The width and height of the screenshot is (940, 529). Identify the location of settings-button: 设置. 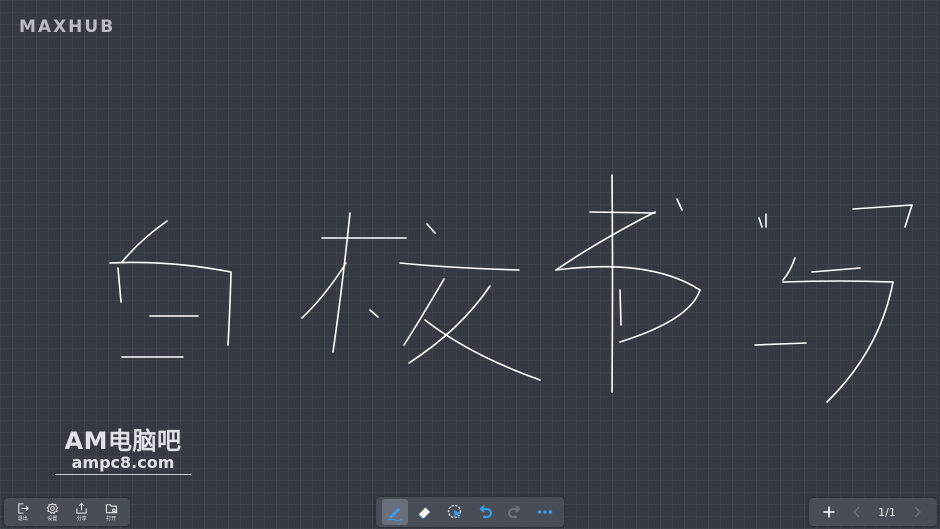
(52, 512).